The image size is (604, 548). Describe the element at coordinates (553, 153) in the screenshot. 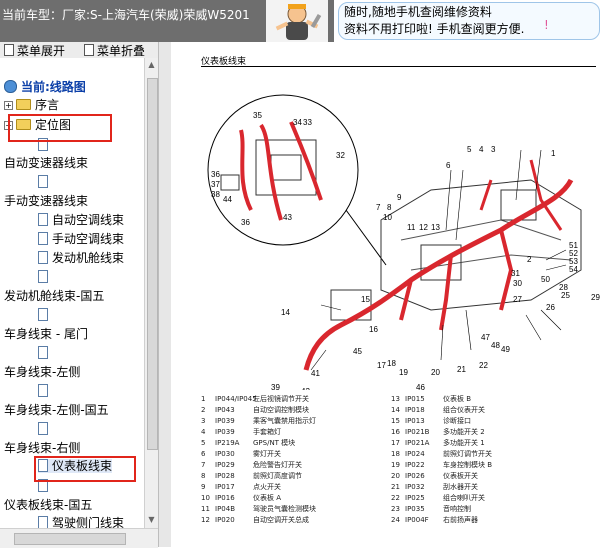

I see `part-label: 1` at that location.